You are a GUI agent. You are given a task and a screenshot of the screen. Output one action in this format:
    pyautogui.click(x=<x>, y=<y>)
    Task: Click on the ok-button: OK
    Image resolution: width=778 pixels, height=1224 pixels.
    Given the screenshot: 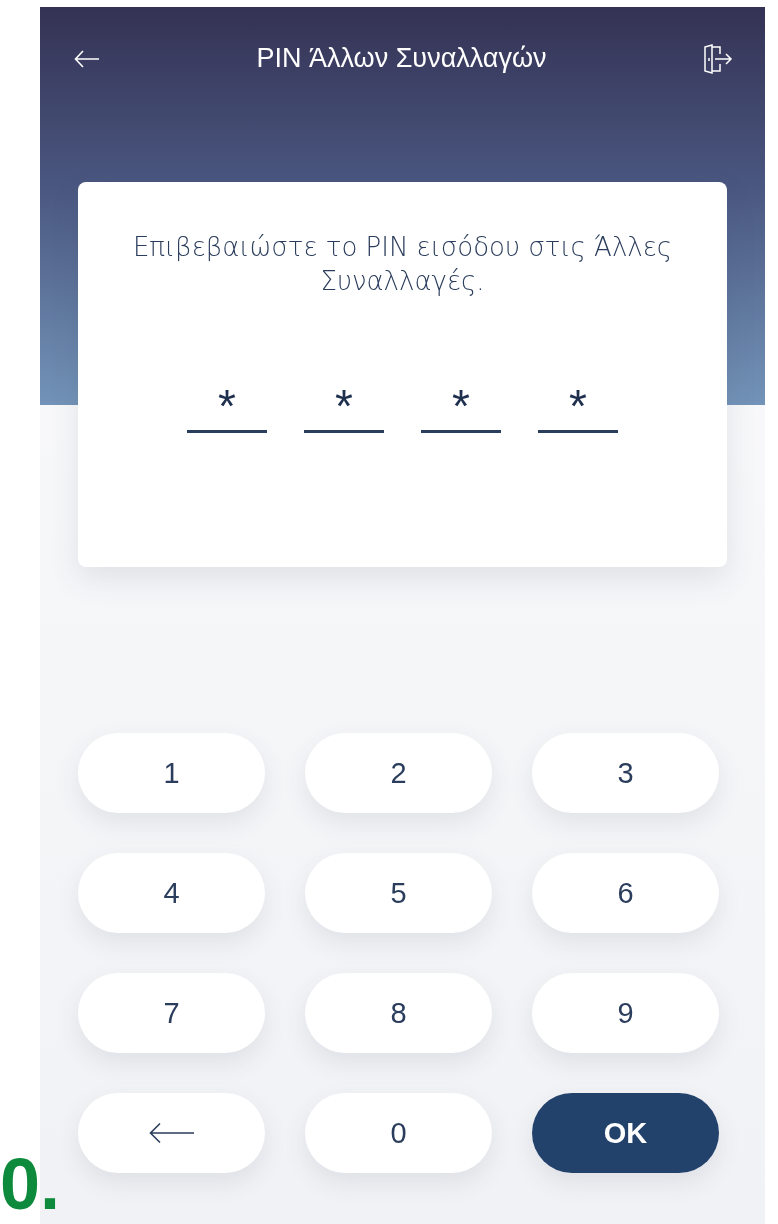 What is the action you would take?
    pyautogui.click(x=625, y=1133)
    